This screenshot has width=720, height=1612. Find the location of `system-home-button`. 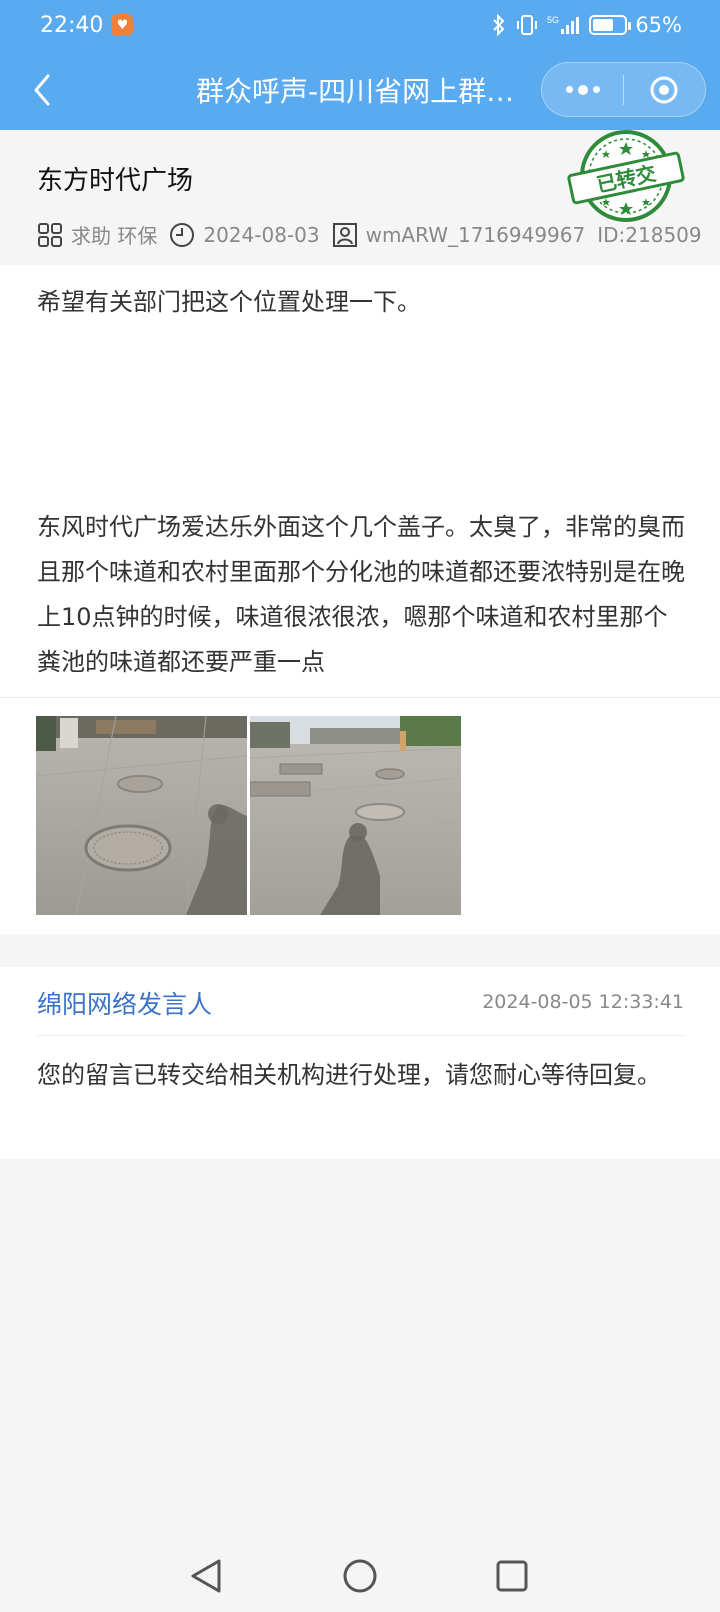

system-home-button is located at coordinates (360, 1576).